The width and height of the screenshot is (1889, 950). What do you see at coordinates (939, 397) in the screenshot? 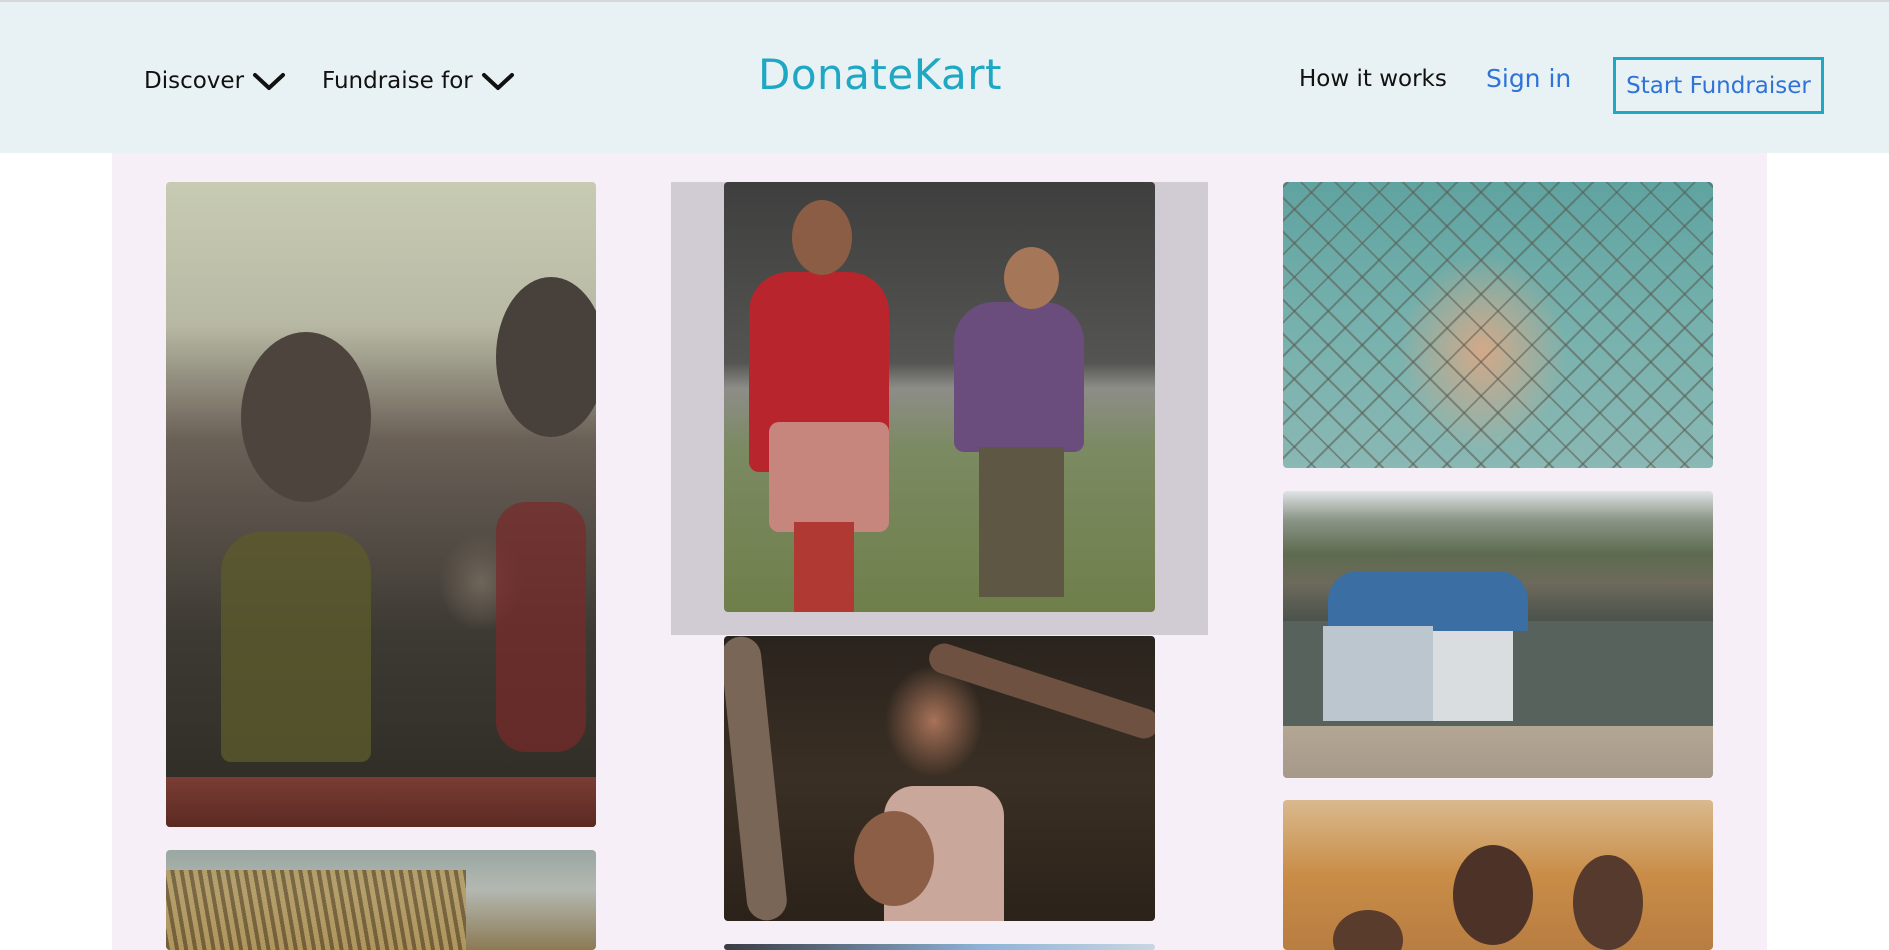
I see `gallery-photo-girl-with-baby` at bounding box center [939, 397].